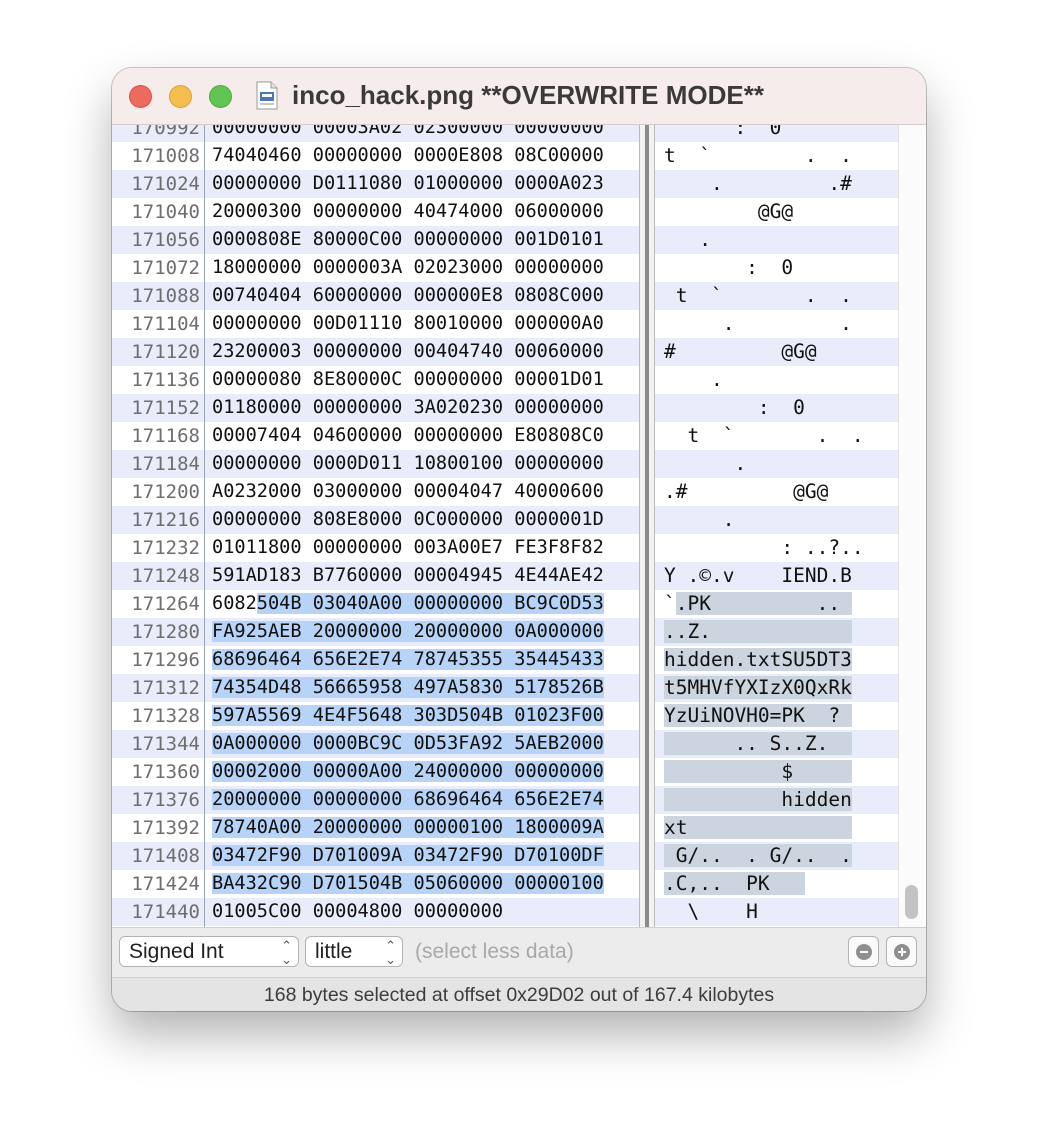 The width and height of the screenshot is (1038, 1124). I want to click on row-offset: 171312, so click(165, 688).